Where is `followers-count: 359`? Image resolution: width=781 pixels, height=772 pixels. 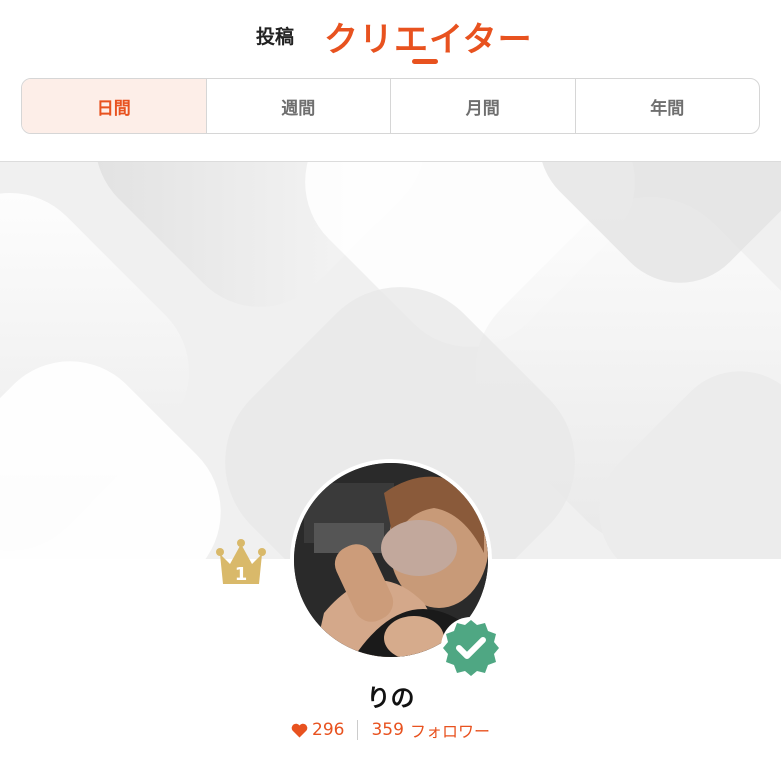
followers-count: 359 is located at coordinates (387, 730).